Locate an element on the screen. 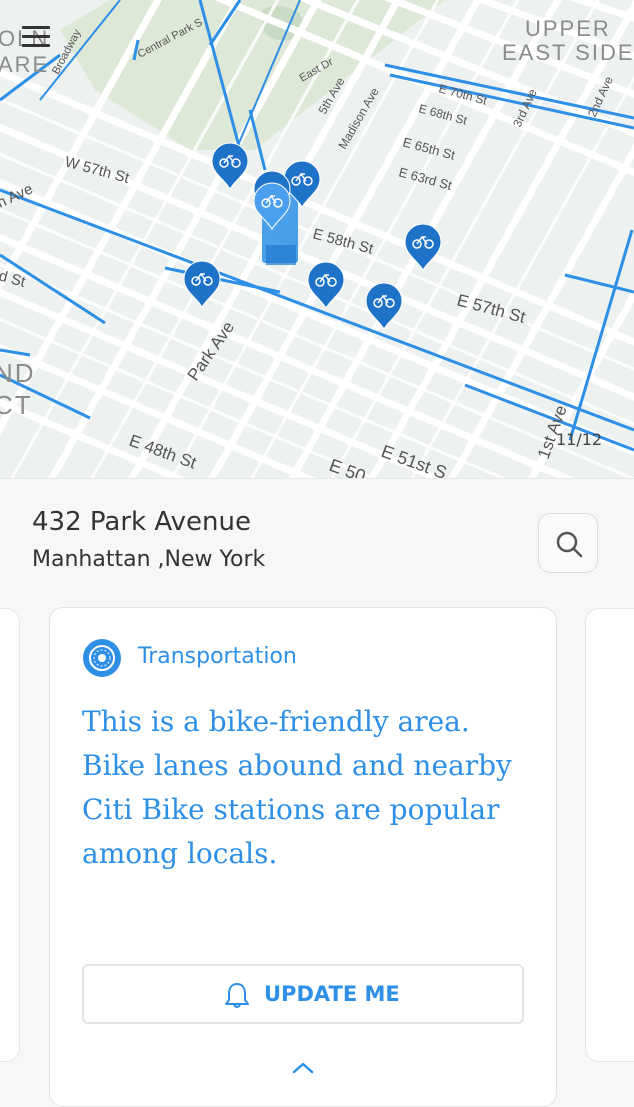  update-me-button: UPDATE ME is located at coordinates (303, 994).